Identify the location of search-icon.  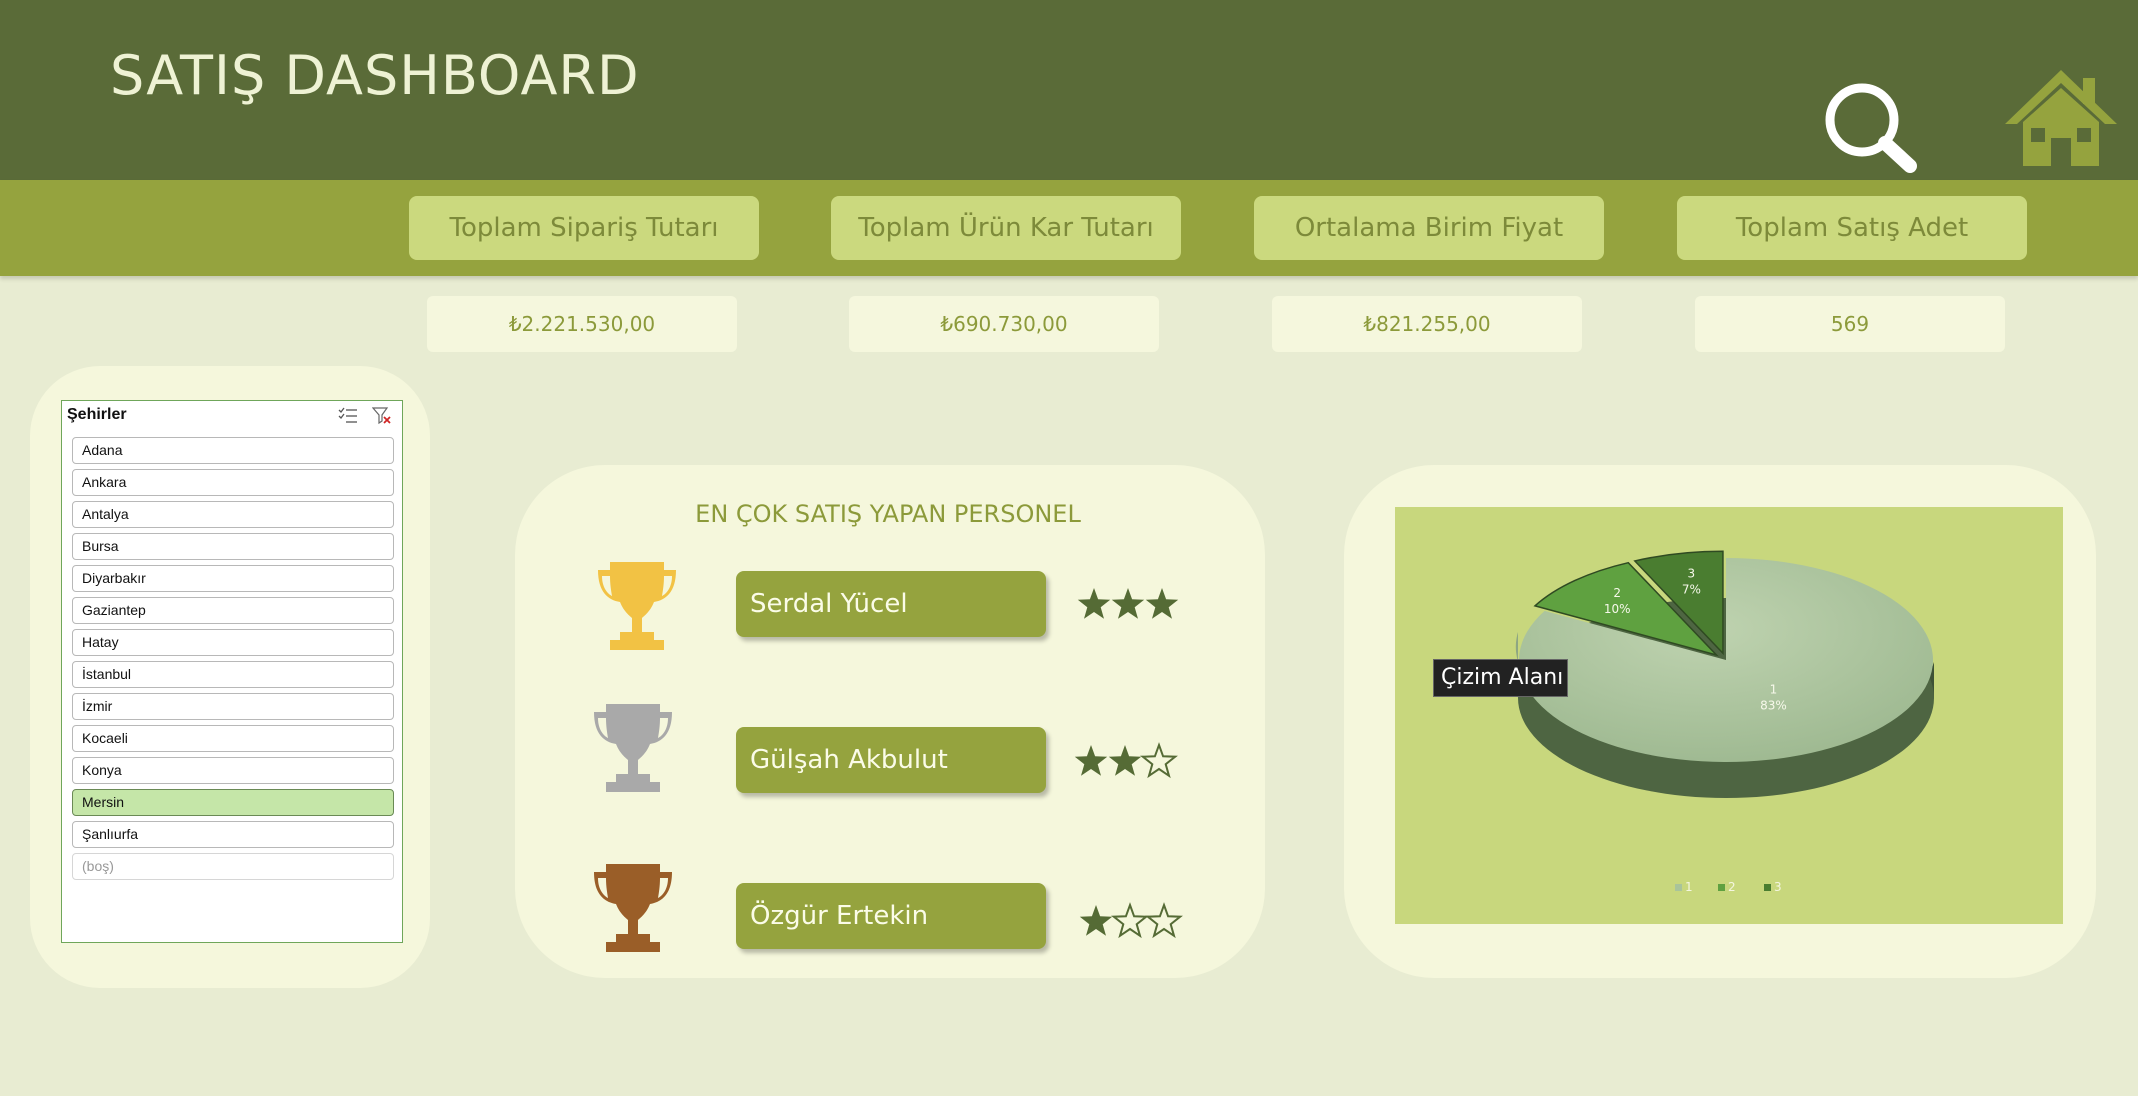
(1870, 130).